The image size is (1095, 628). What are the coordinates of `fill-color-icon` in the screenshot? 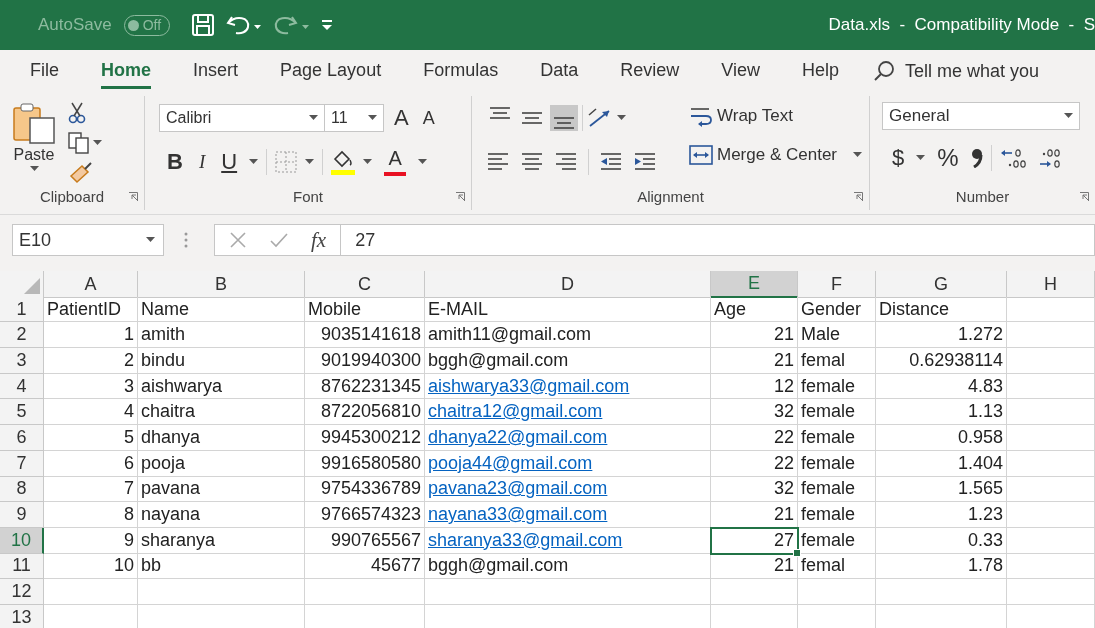 It's located at (343, 162).